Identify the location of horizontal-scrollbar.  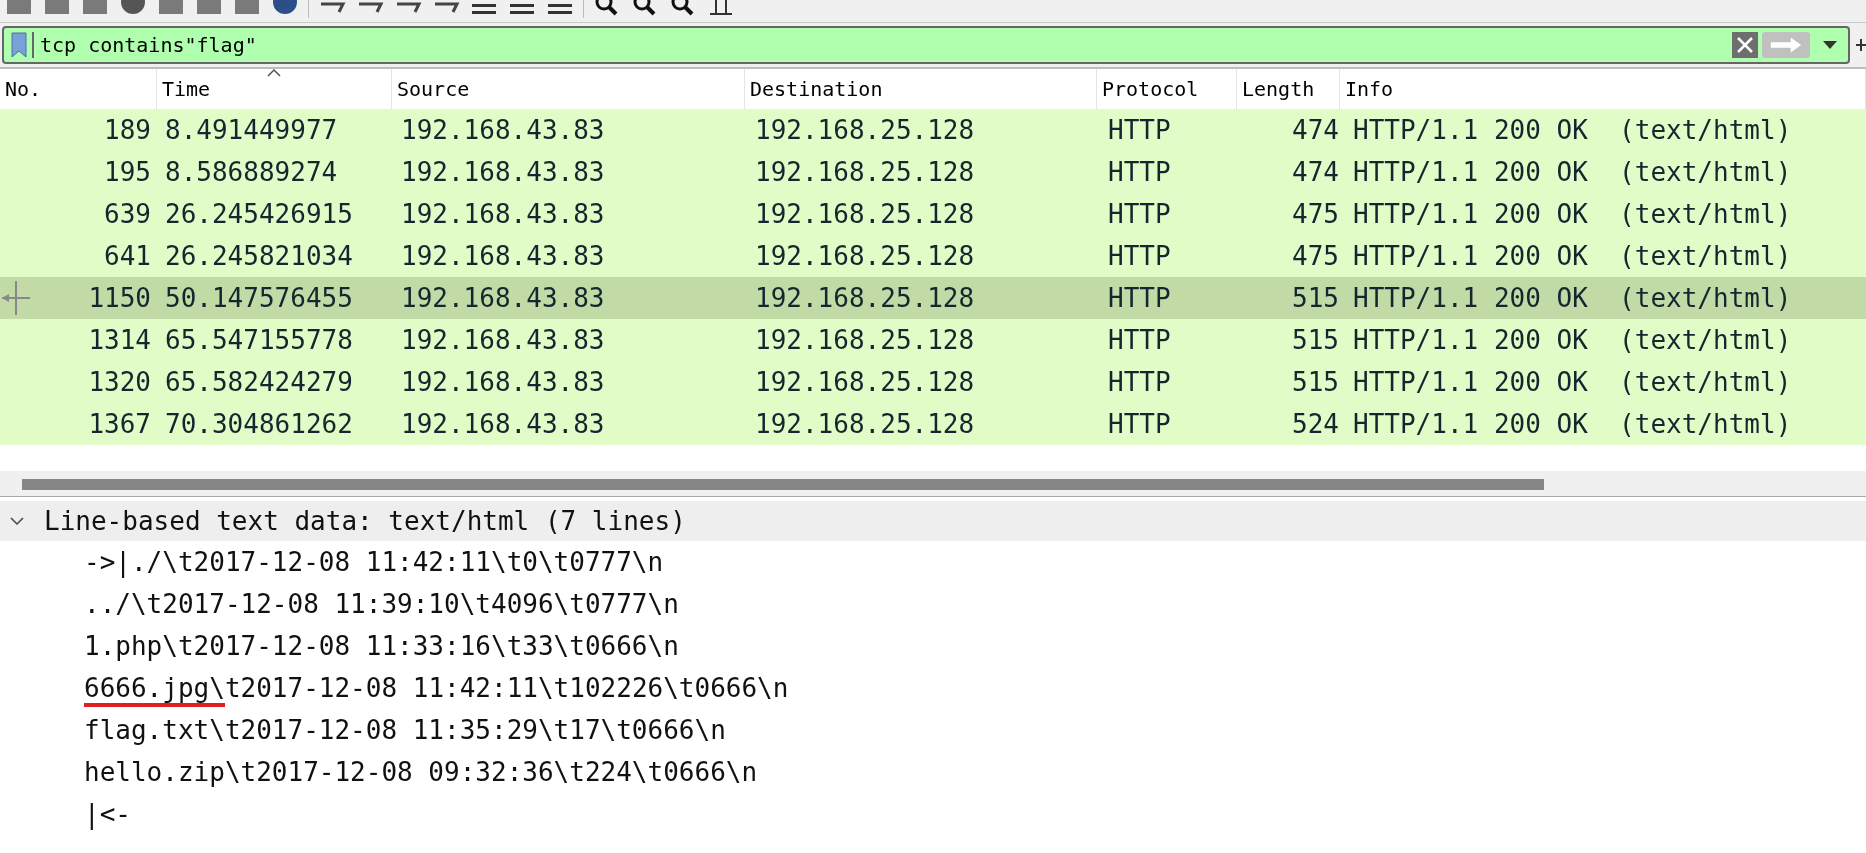
(933, 484).